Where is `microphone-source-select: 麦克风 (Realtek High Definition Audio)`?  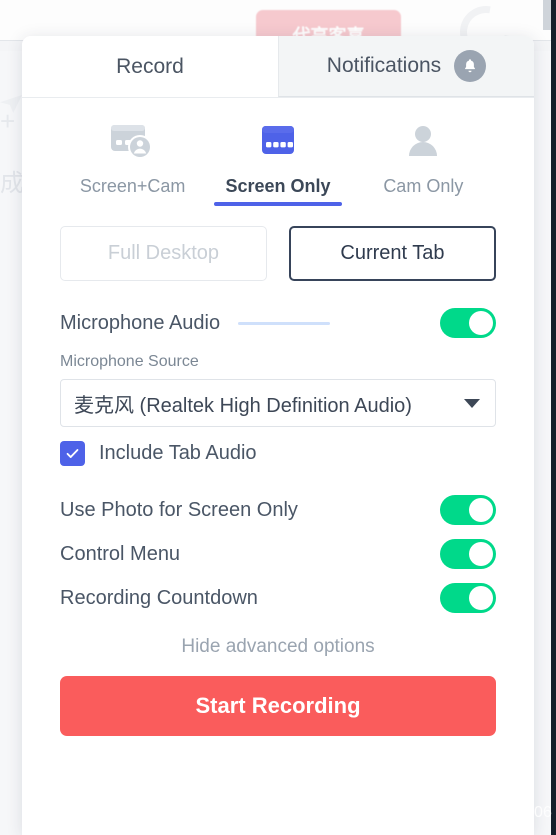 microphone-source-select: 麦克风 (Realtek High Definition Audio) is located at coordinates (278, 403).